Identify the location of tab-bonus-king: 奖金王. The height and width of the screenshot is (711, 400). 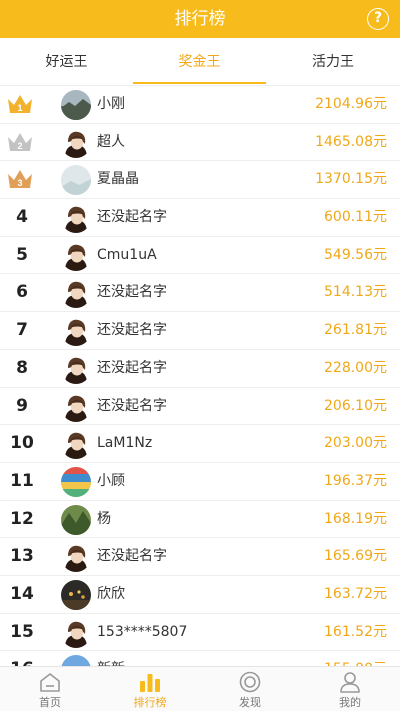
(199, 62).